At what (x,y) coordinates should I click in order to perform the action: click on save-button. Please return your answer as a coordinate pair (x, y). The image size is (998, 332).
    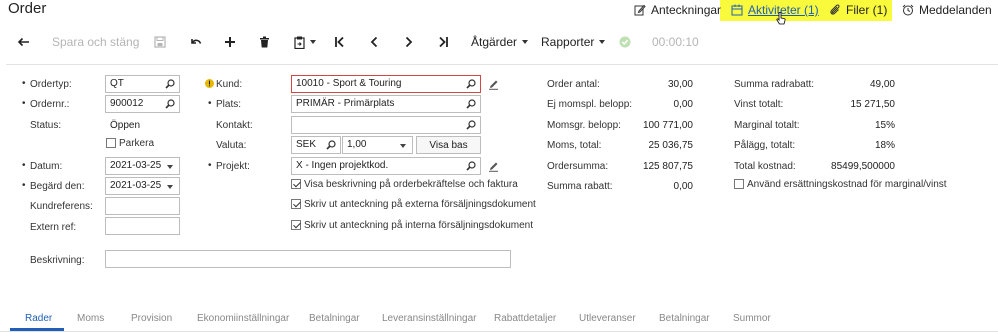
    Looking at the image, I should click on (160, 42).